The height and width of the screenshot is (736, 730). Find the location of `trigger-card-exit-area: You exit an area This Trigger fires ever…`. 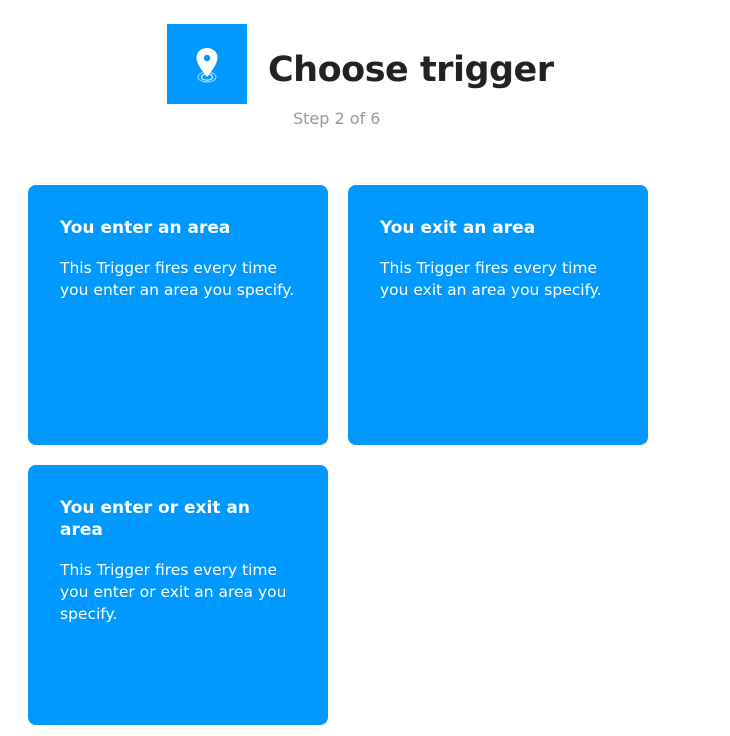

trigger-card-exit-area: You exit an area This Trigger fires ever… is located at coordinates (498, 315).